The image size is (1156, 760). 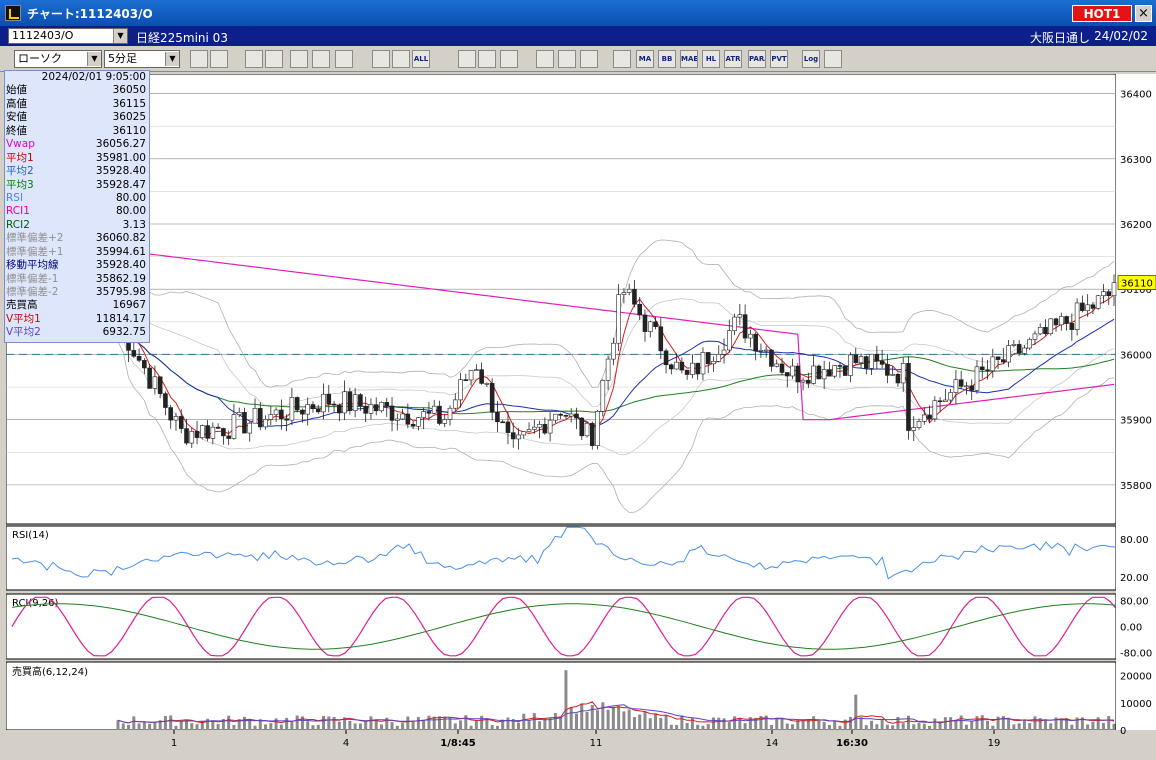 What do you see at coordinates (344, 59) in the screenshot?
I see `draw-icon` at bounding box center [344, 59].